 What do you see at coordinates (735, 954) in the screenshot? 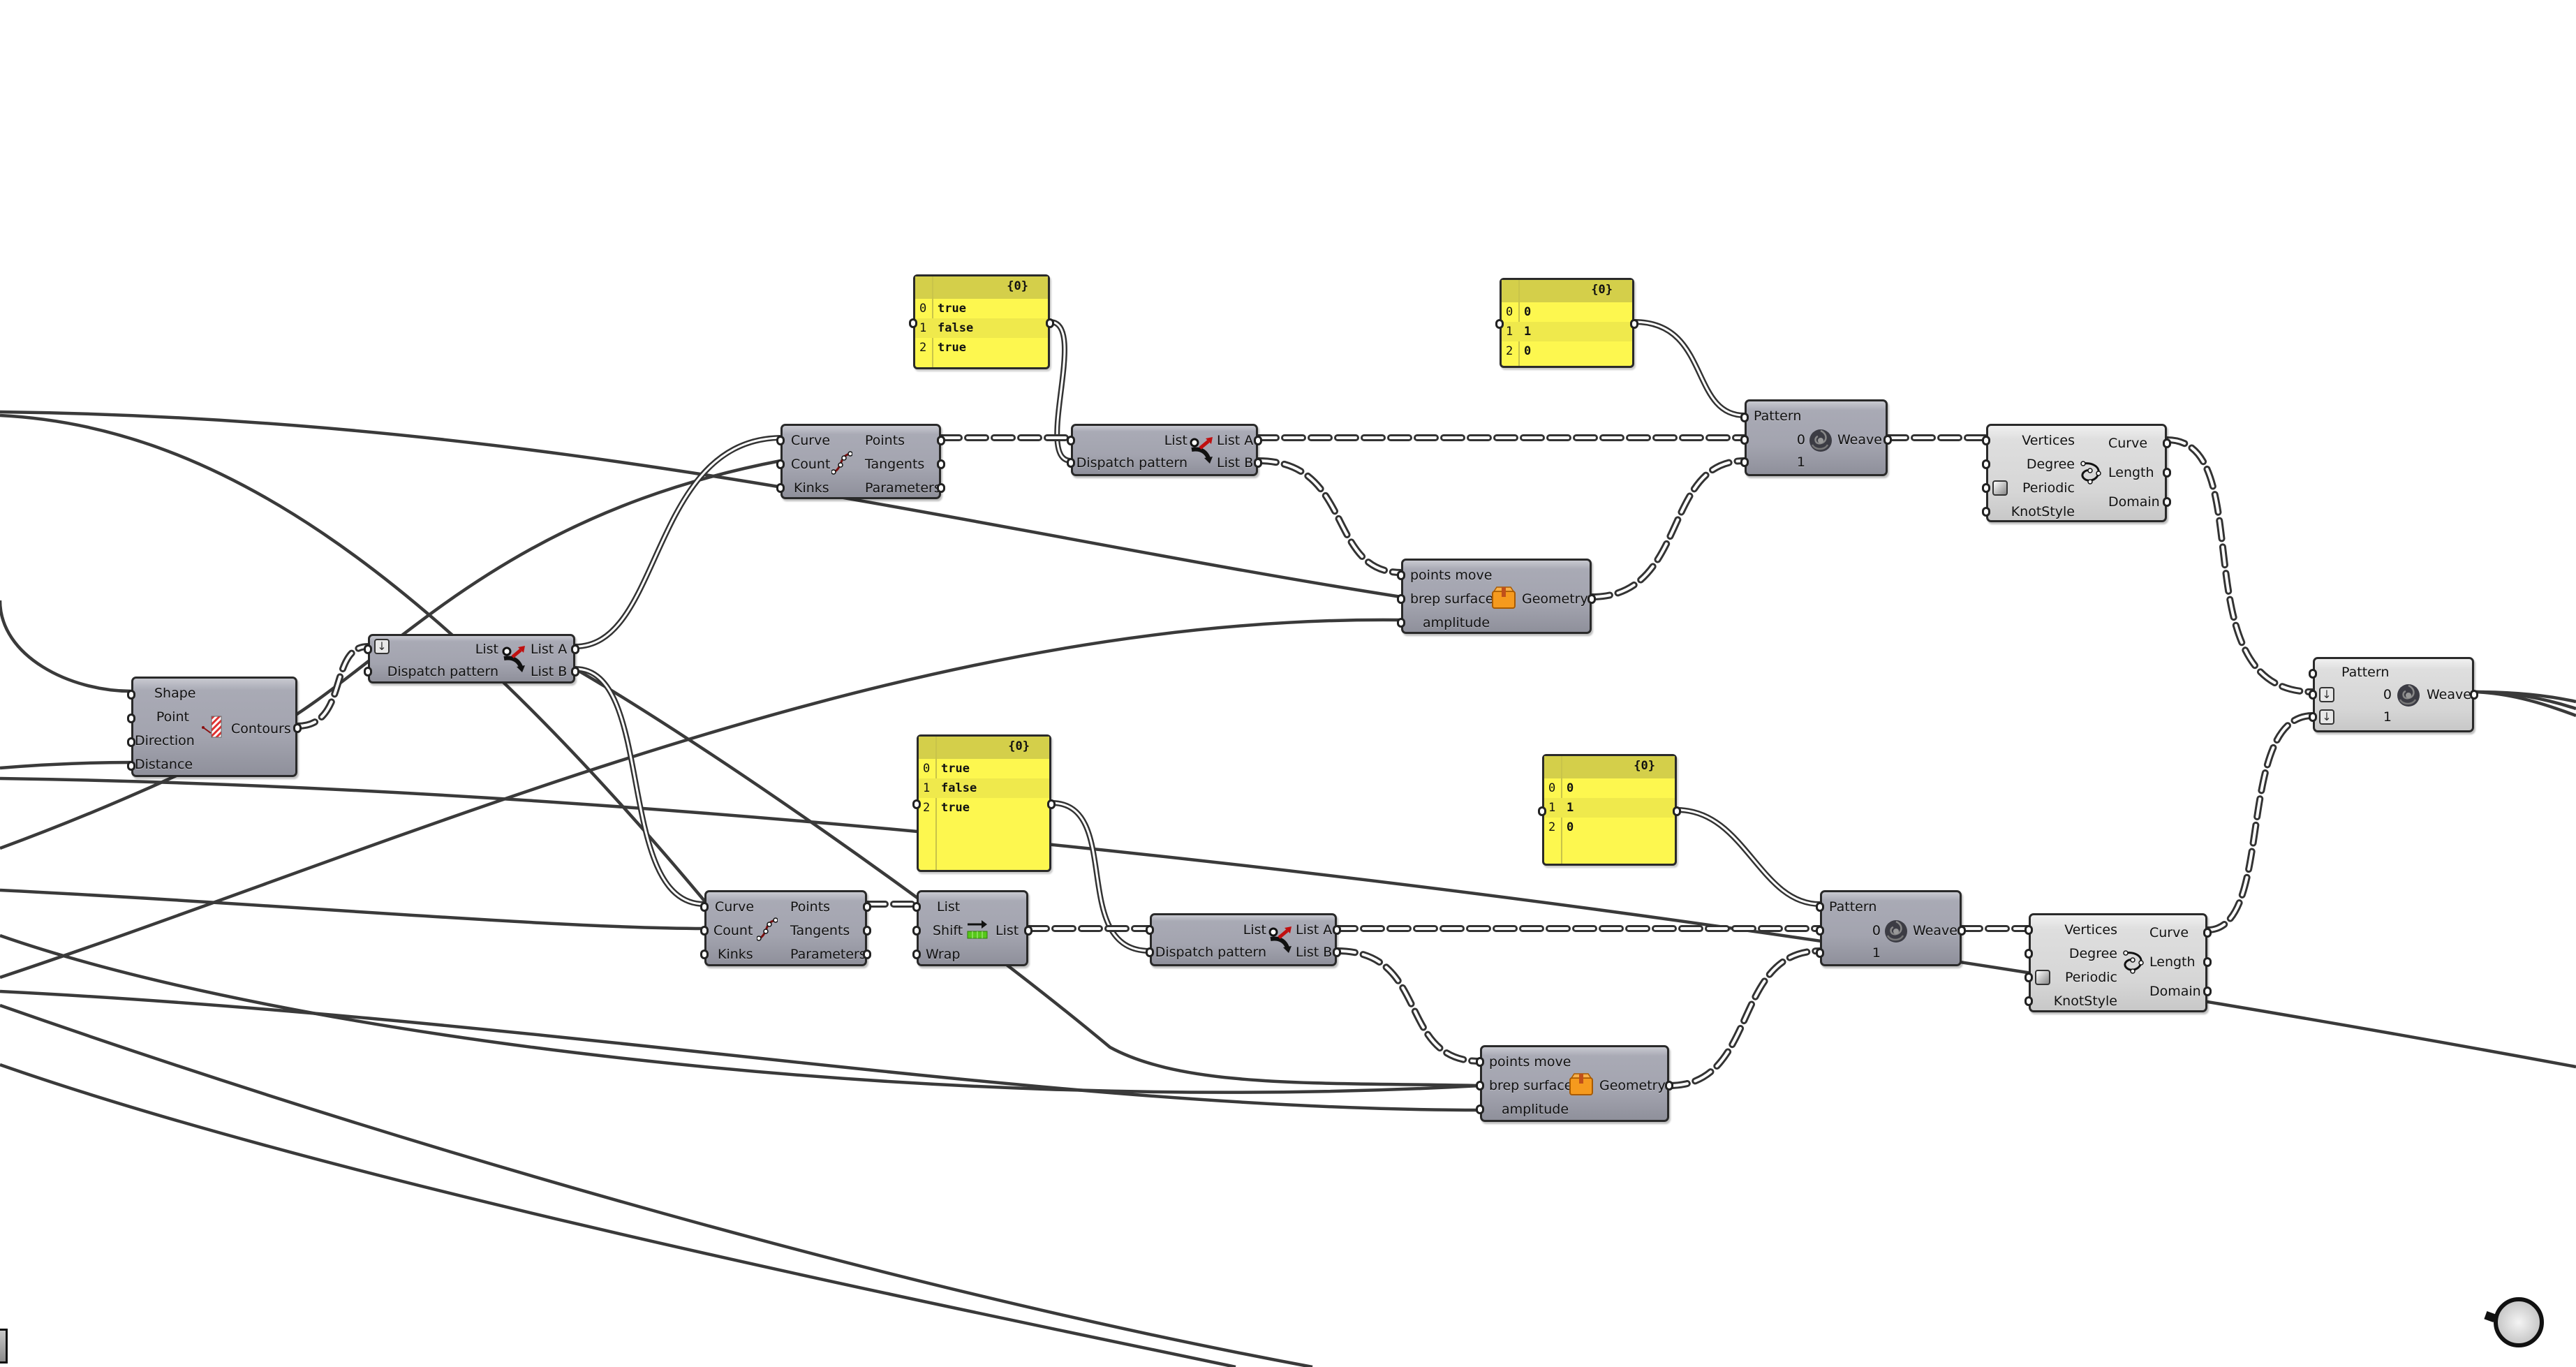
I see `input-label: Kinks` at bounding box center [735, 954].